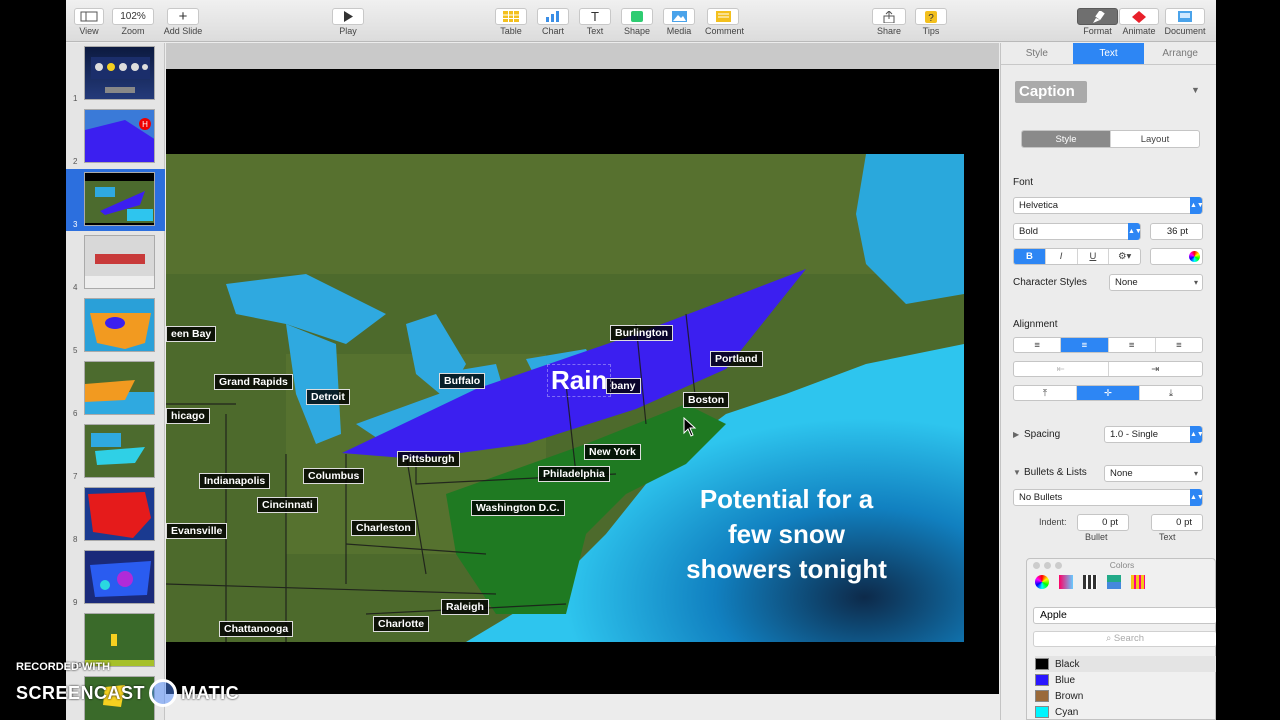  Describe the element at coordinates (1156, 369) in the screenshot. I see `increase-indent-icon: ⇥` at that location.